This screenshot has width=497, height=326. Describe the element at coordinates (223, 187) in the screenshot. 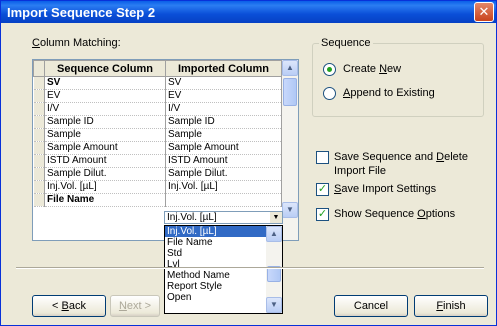

I see `imported-column-cell: Inj.Vol. [µL]` at that location.